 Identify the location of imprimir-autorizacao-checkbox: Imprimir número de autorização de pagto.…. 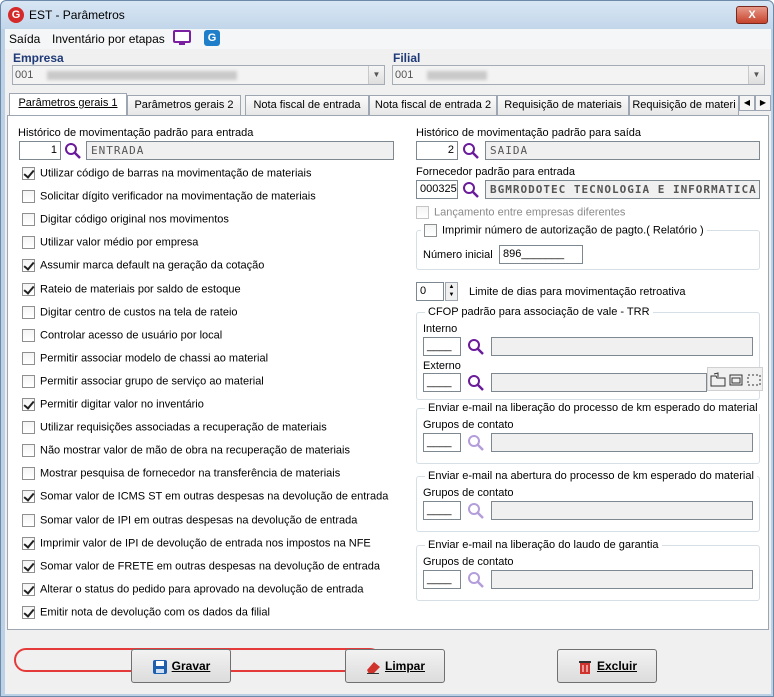
(564, 230).